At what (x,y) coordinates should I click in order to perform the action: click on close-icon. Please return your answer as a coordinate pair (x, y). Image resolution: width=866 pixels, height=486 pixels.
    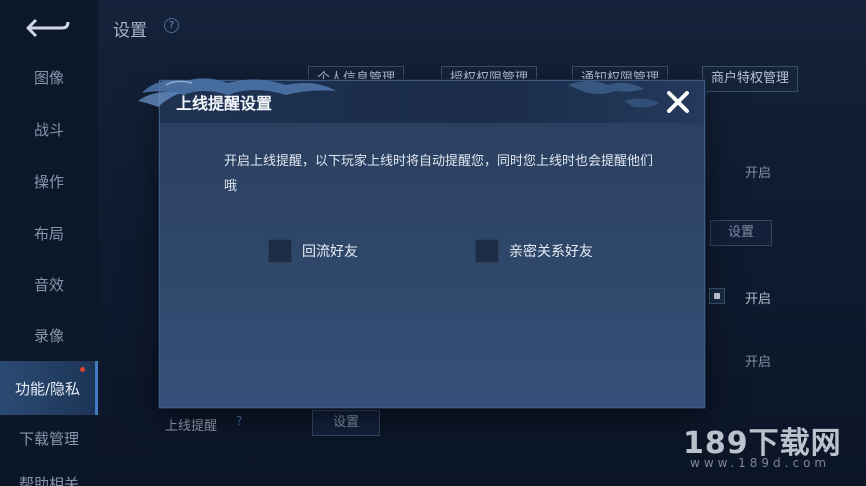
    Looking at the image, I should click on (678, 102).